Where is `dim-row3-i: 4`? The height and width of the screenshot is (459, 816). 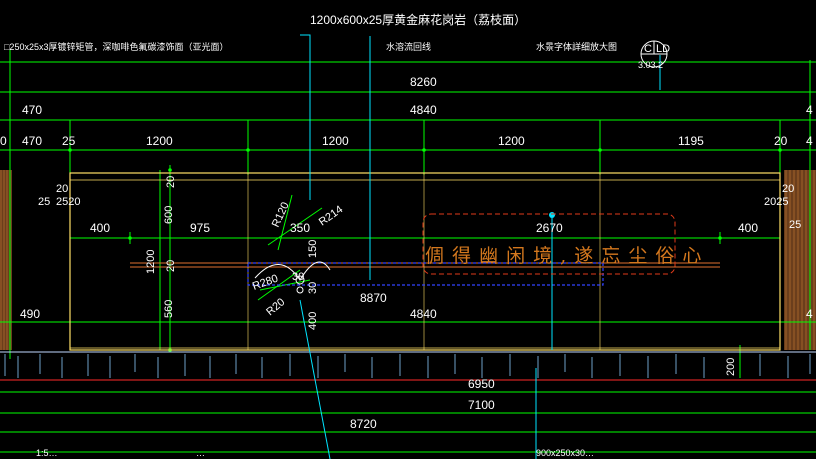
dim-row3-i: 4 is located at coordinates (809, 141).